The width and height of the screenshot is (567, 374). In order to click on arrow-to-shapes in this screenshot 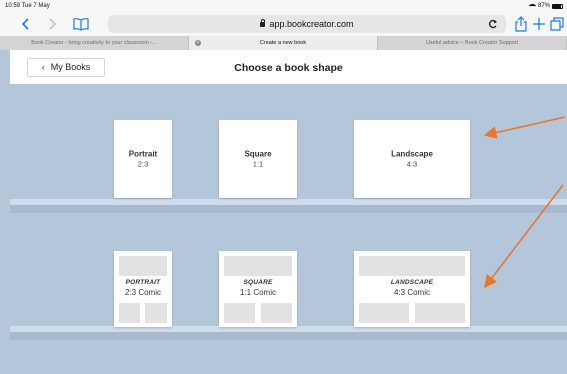, I will do `click(524, 127)`.